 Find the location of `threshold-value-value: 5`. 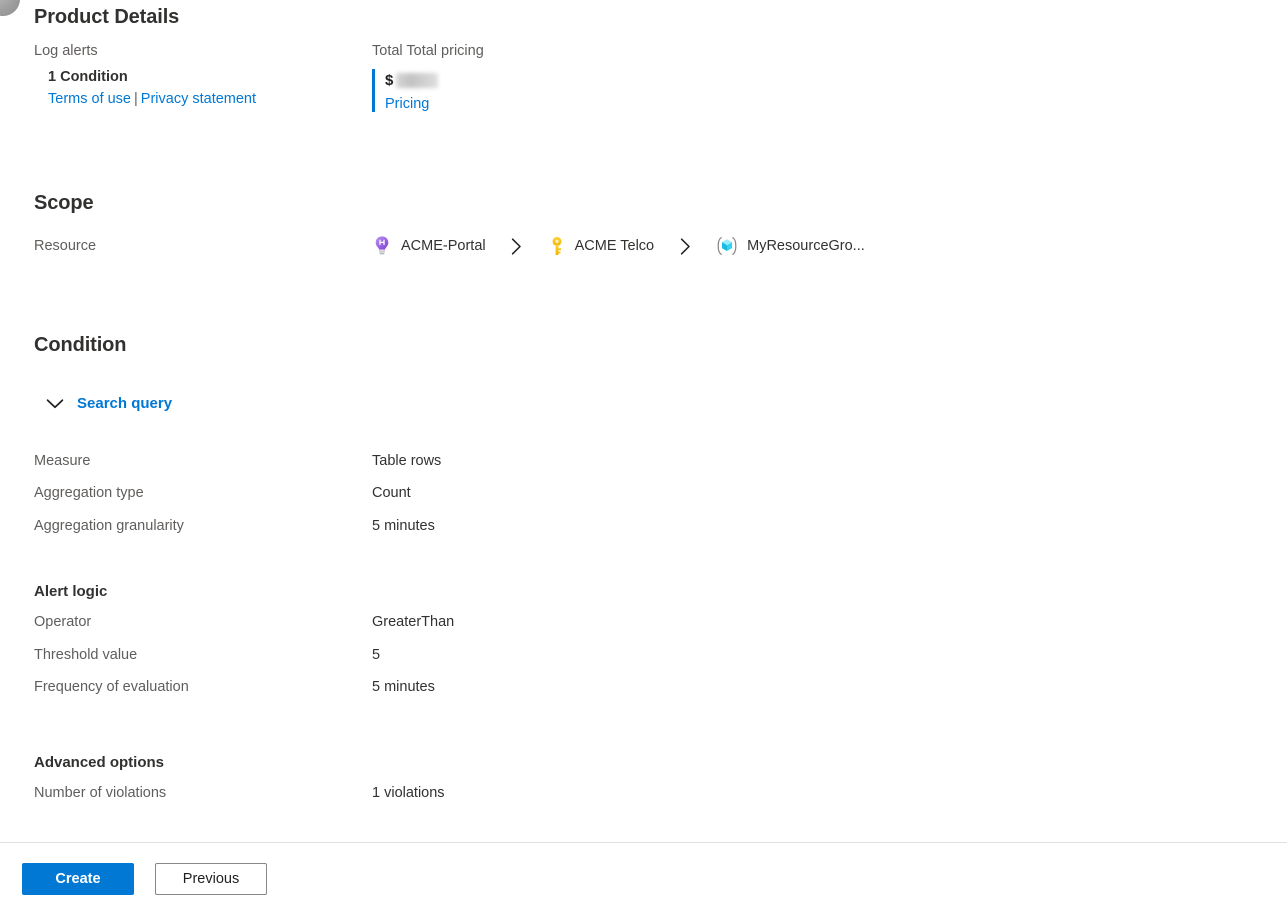

threshold-value-value: 5 is located at coordinates (376, 654).